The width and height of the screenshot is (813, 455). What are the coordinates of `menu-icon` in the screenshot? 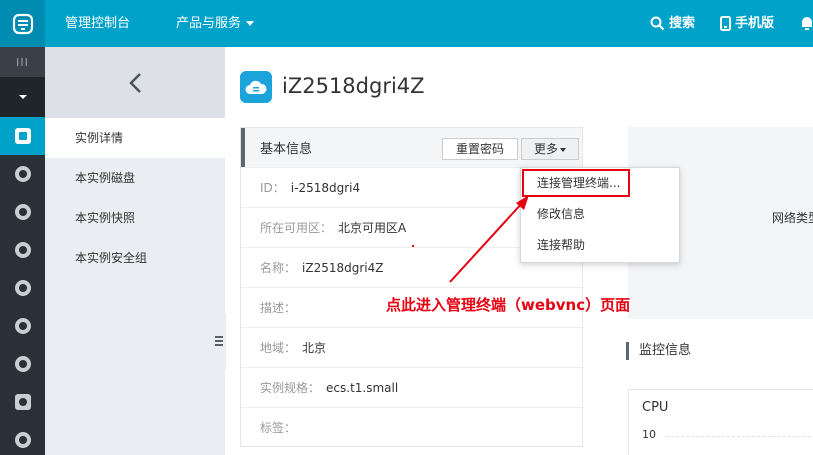 It's located at (219, 341).